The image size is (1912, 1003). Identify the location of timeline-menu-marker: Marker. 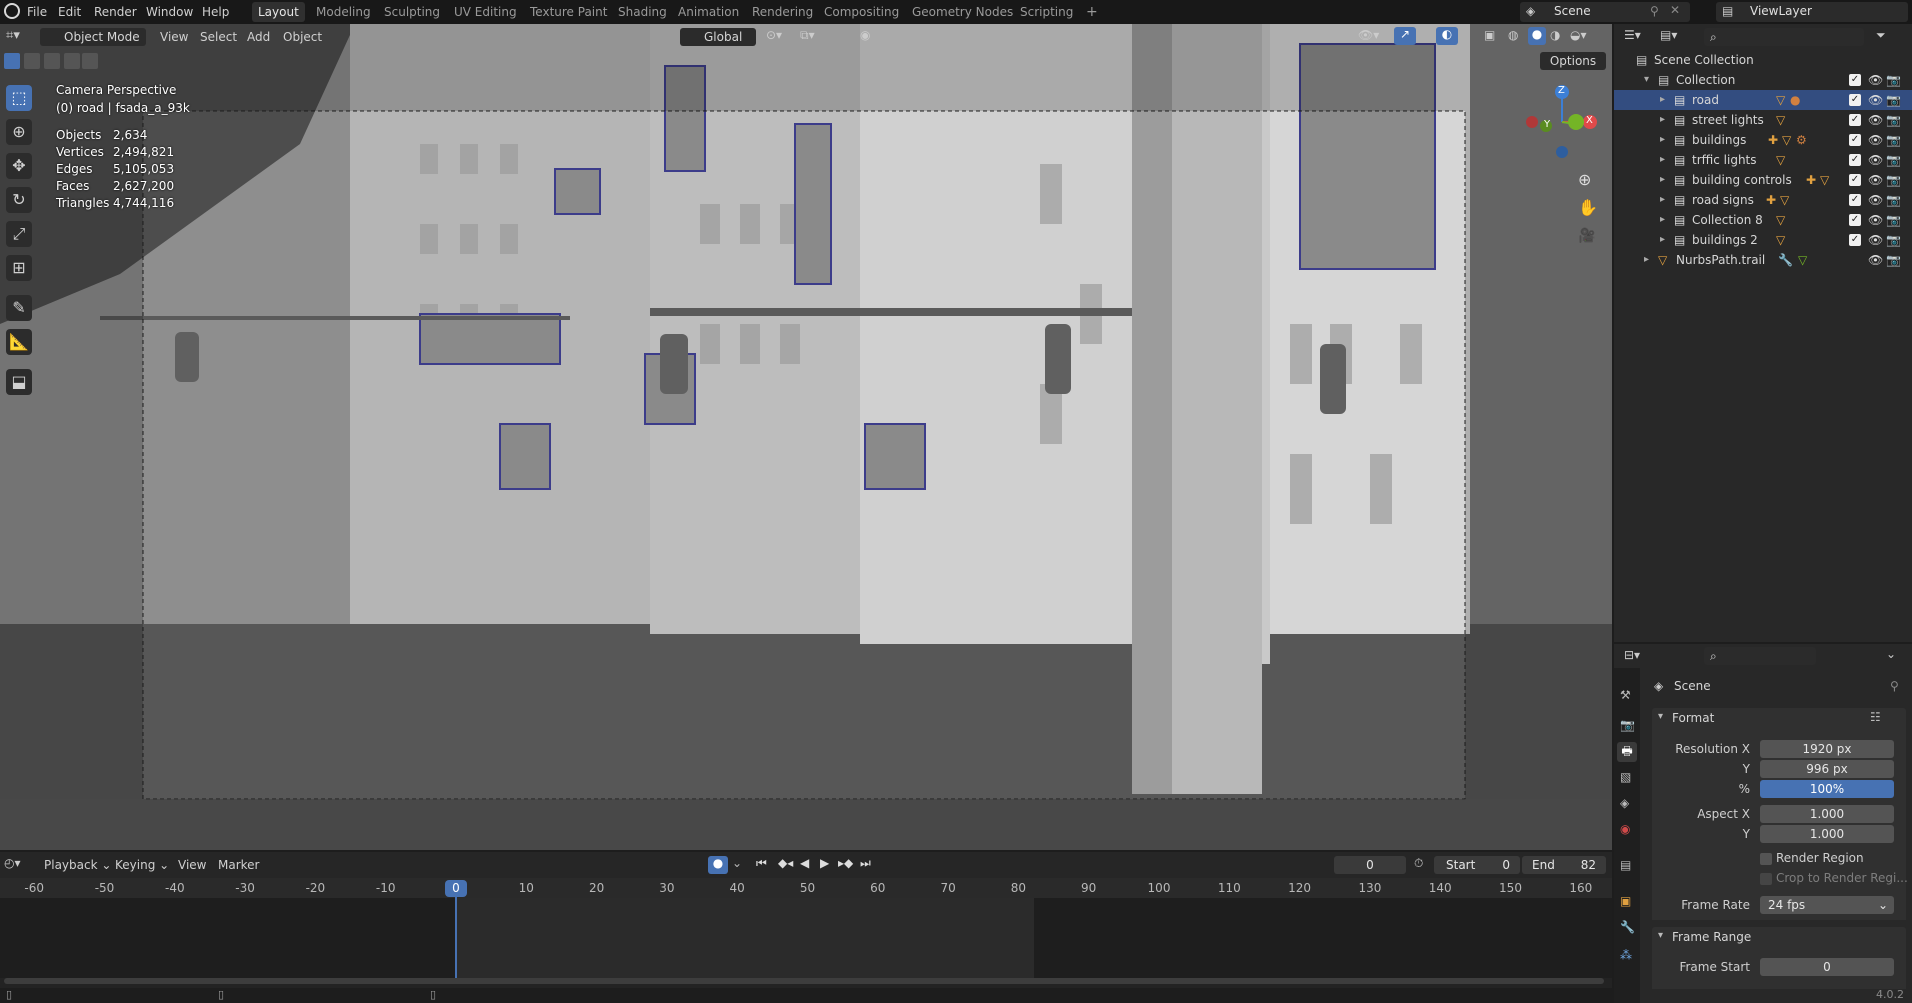
(238, 865).